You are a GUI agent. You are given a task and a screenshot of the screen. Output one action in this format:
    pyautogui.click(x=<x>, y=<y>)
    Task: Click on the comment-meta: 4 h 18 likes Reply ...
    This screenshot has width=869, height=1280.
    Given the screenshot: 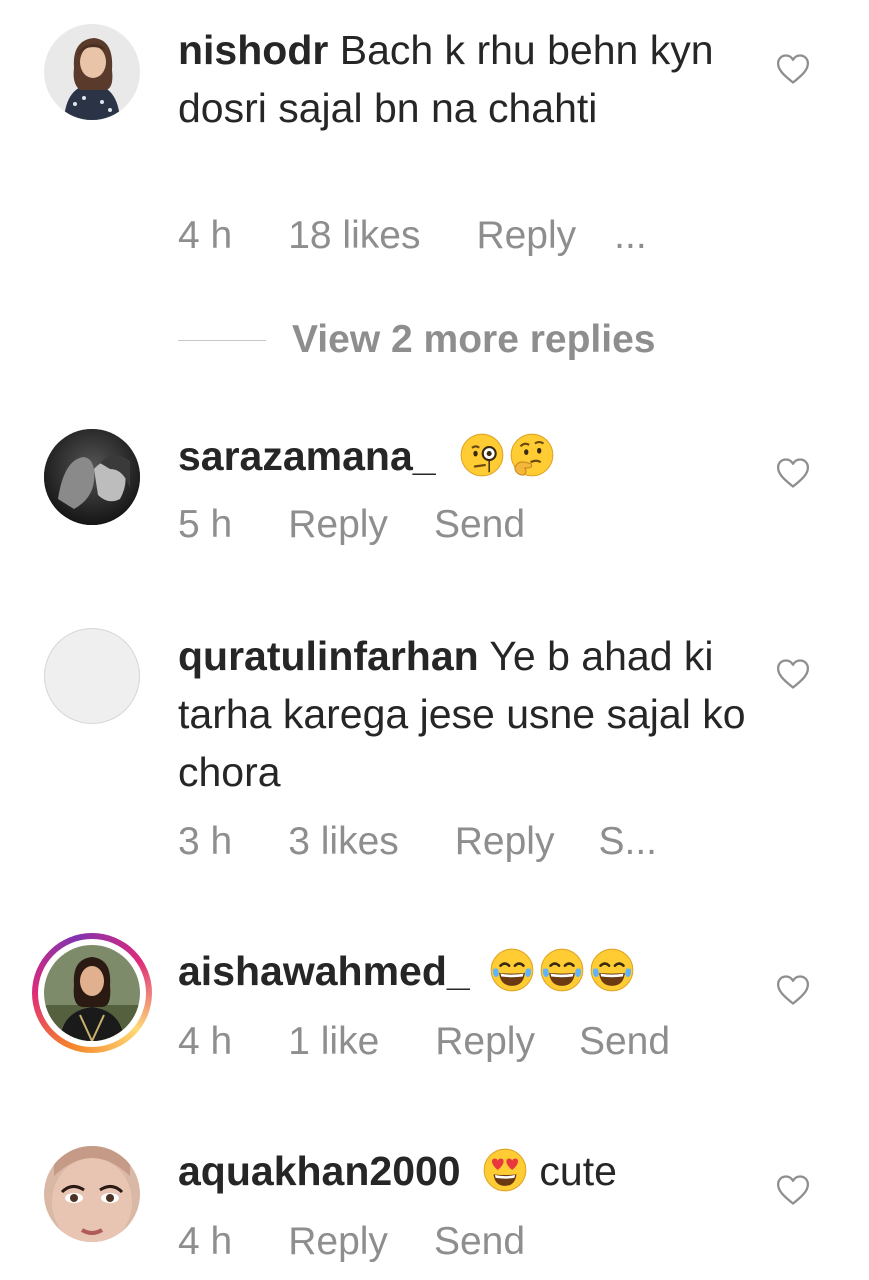 What is the action you would take?
    pyautogui.click(x=412, y=236)
    